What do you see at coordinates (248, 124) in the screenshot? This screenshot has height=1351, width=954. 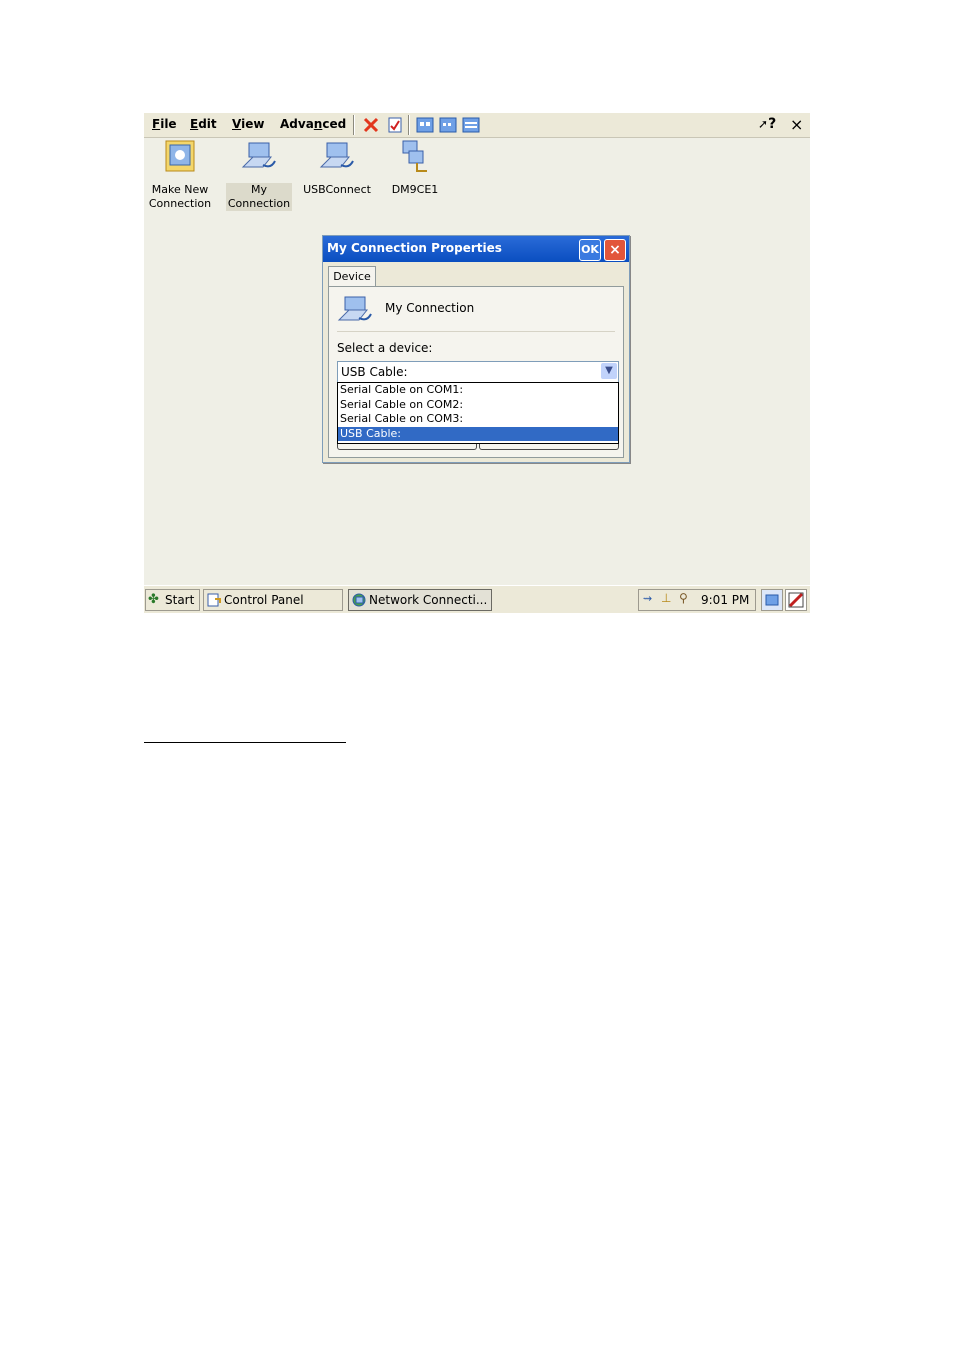 I see `menu-view: View` at bounding box center [248, 124].